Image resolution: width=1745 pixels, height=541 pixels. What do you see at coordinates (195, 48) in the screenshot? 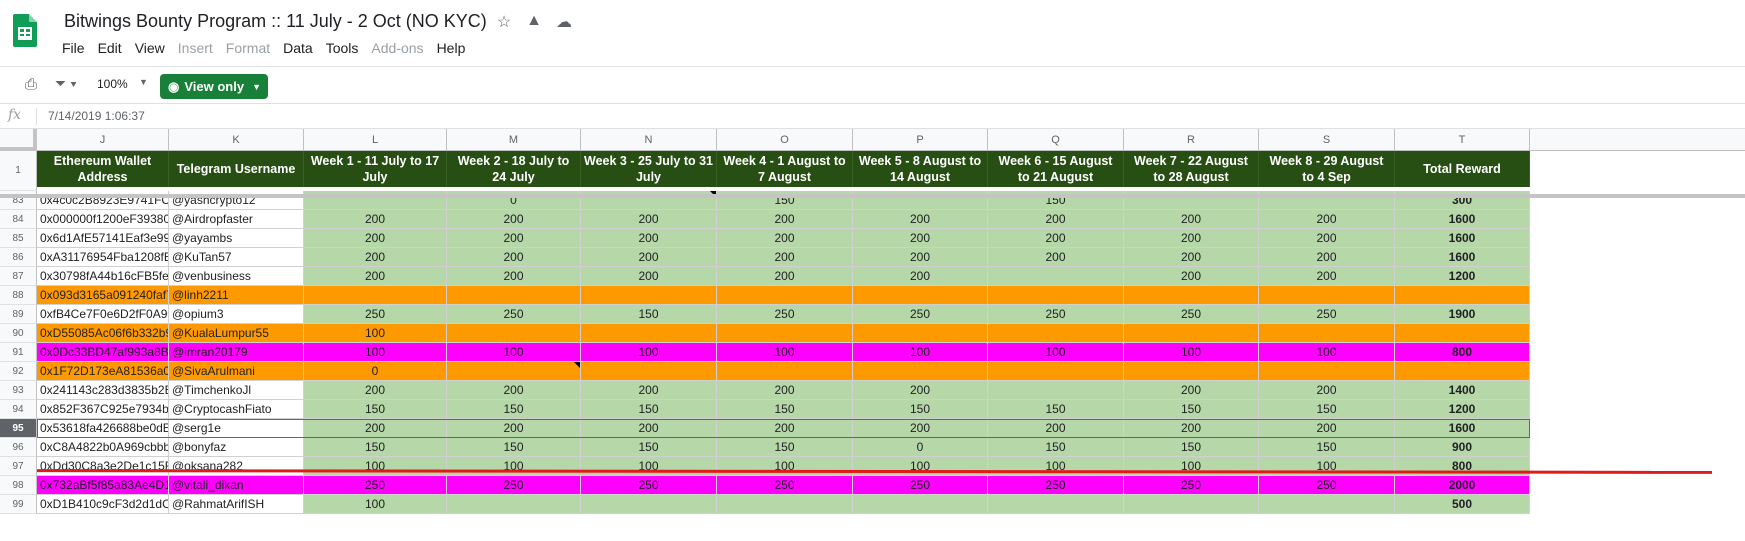
I see `menu-insert: Insert` at bounding box center [195, 48].